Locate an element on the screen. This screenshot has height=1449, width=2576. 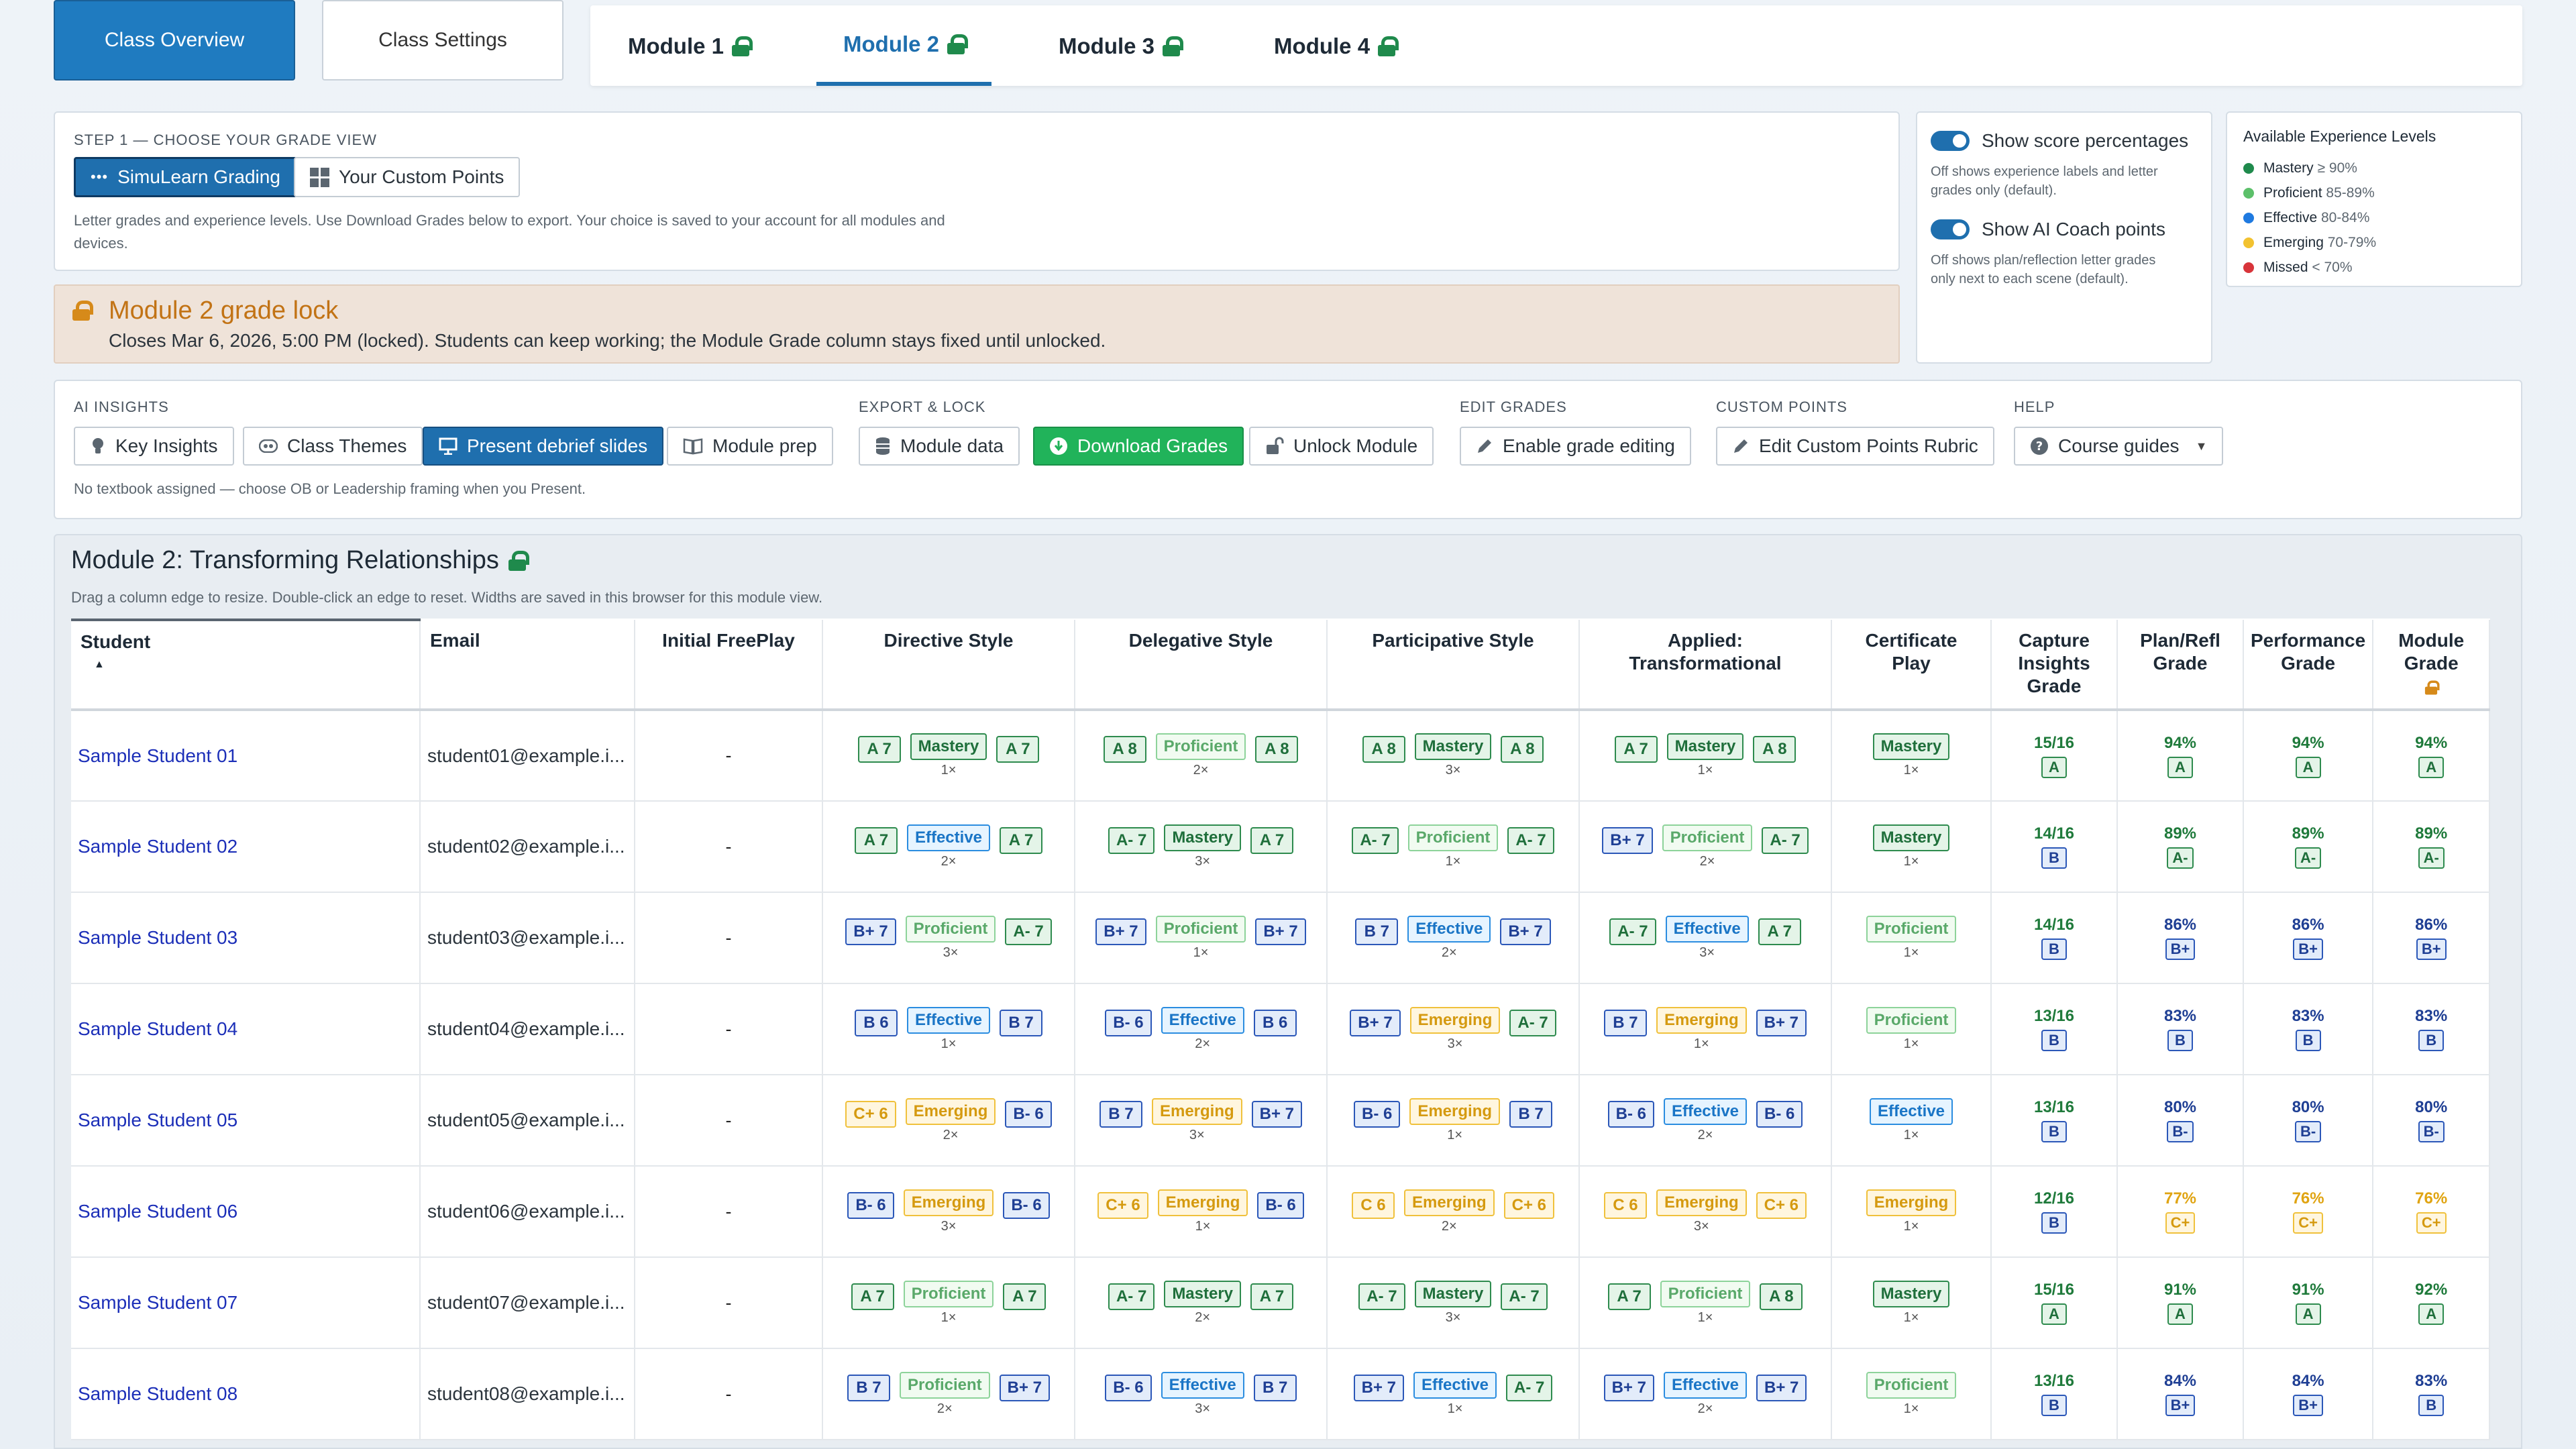
tab-module-1: Module 1 is located at coordinates (702, 46).